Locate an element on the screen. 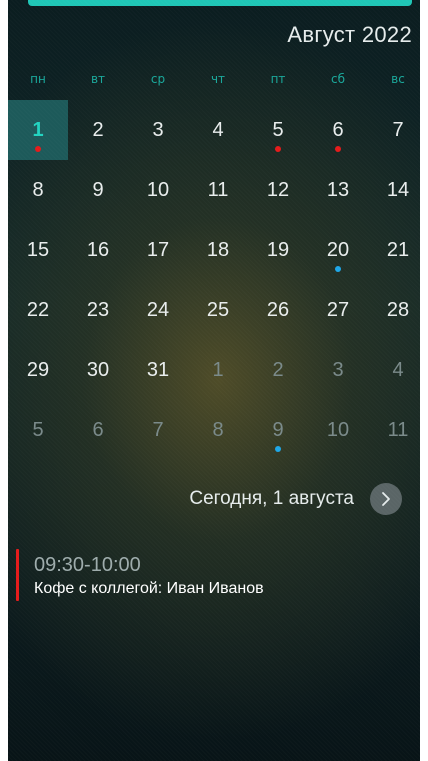  weekday-label: пт is located at coordinates (278, 79).